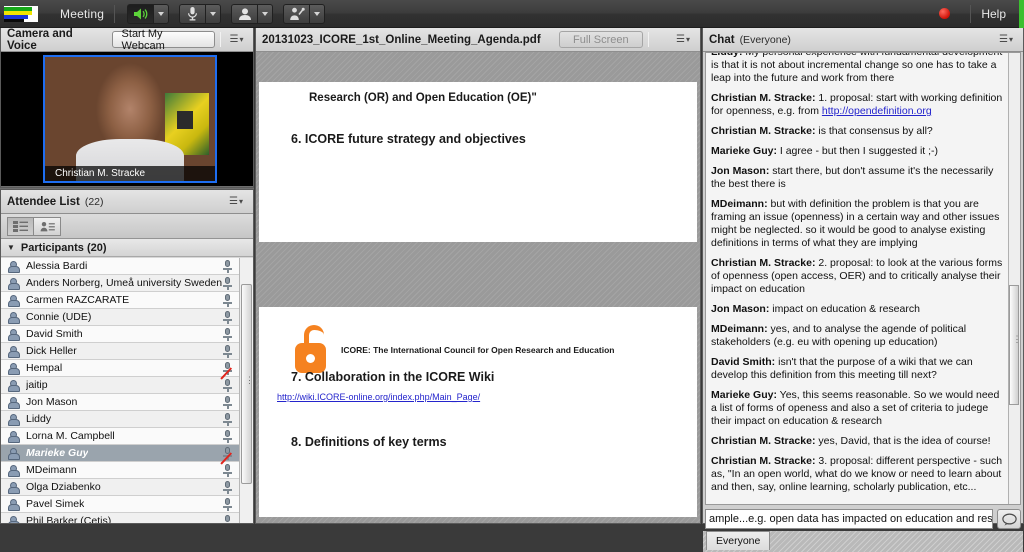 The height and width of the screenshot is (552, 1024). Describe the element at coordinates (317, 13) in the screenshot. I see `raise-hand-dropdown-arrow` at that location.